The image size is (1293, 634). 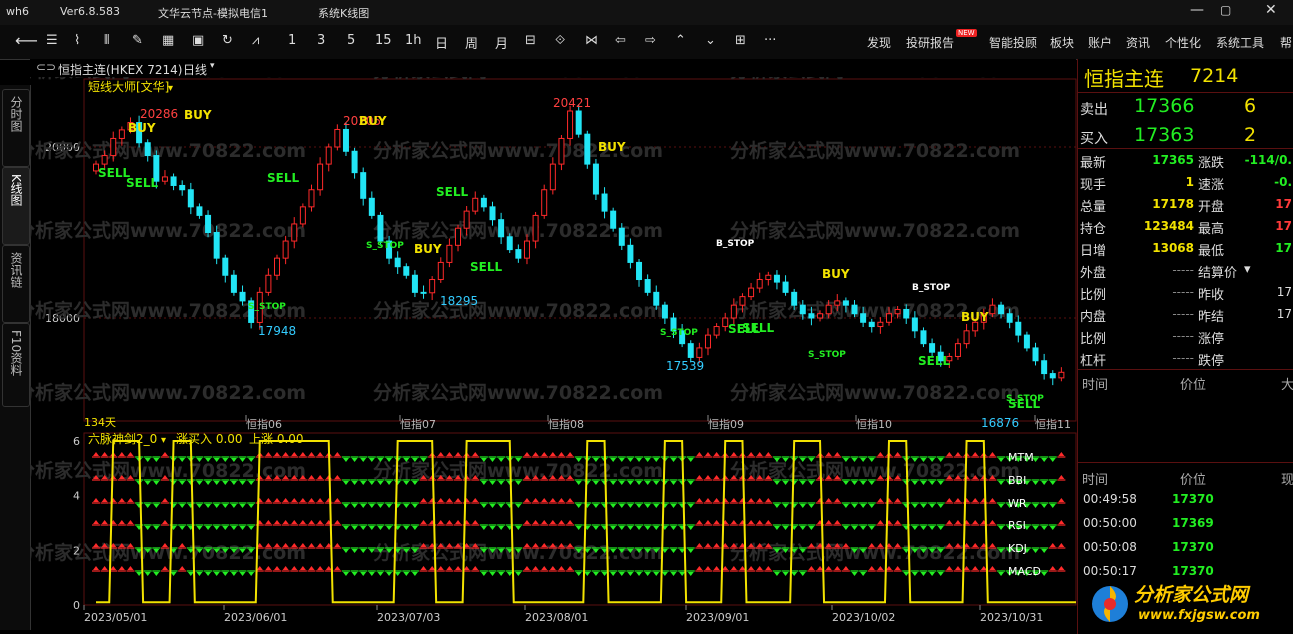 What do you see at coordinates (142, 183) in the screenshot?
I see `signal-label: SELL` at bounding box center [142, 183].